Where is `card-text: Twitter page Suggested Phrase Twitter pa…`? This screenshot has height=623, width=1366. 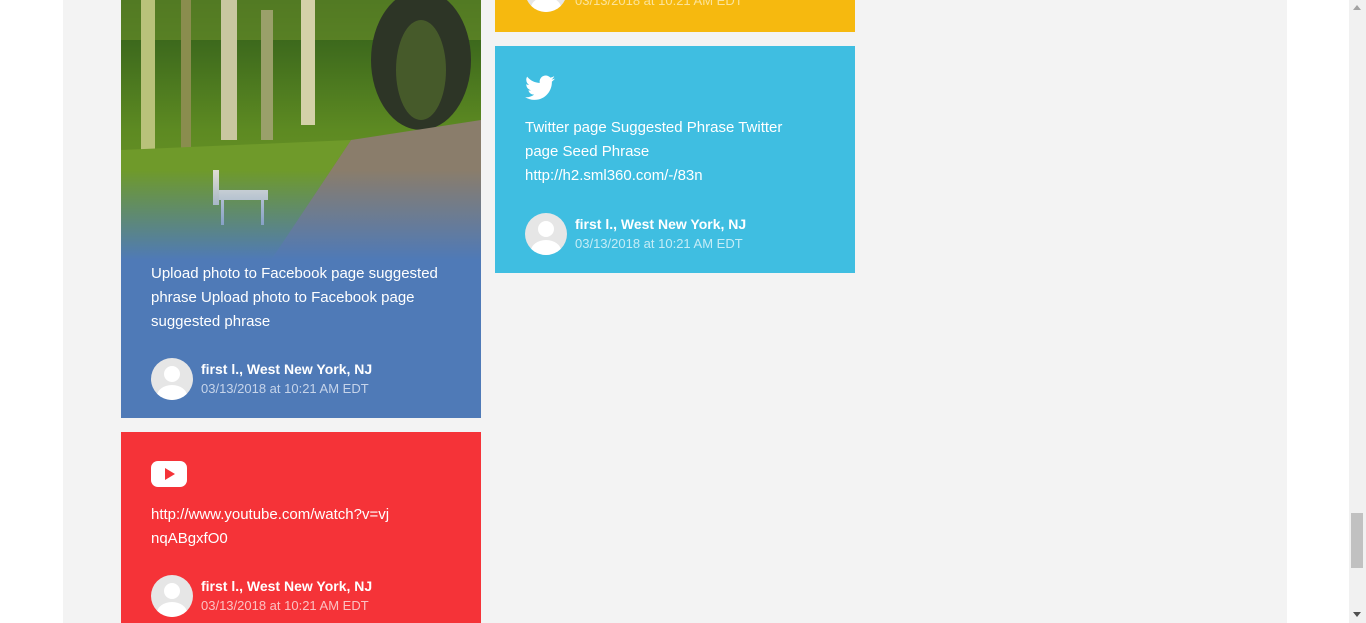
card-text: Twitter page Suggested Phrase Twitter pa… is located at coordinates (654, 151).